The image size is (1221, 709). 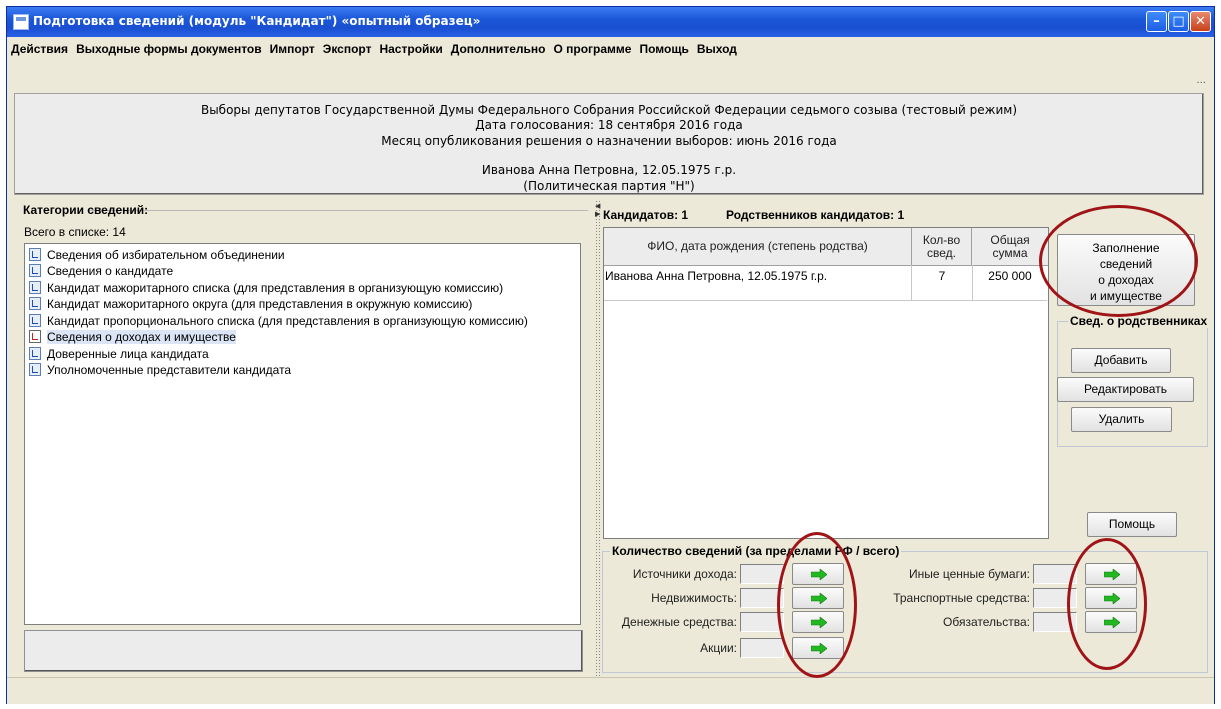 I want to click on collapse-right-icon: ▶, so click(x=597, y=214).